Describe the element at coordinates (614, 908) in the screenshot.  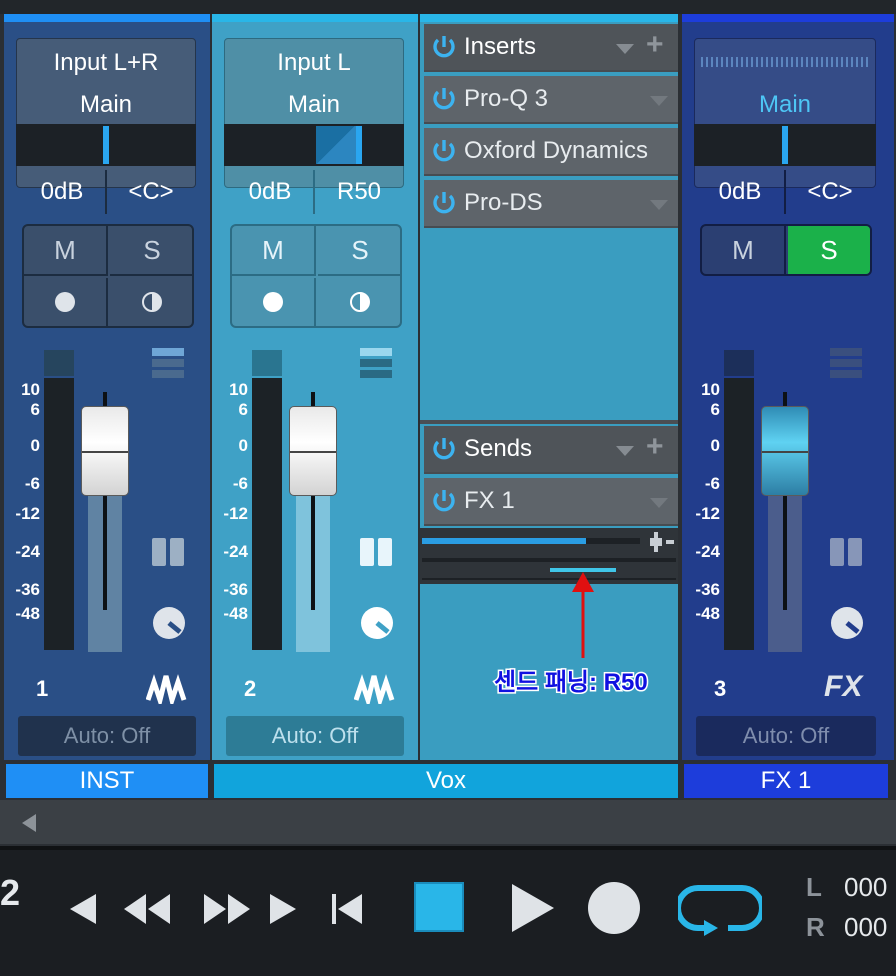
I see `record-button` at that location.